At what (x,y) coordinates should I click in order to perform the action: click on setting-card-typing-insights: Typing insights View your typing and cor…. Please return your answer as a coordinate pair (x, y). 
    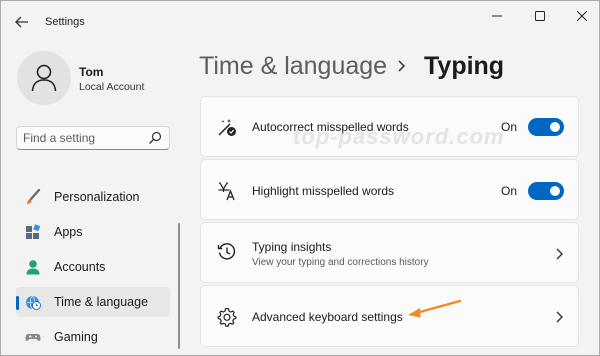
    Looking at the image, I should click on (389, 252).